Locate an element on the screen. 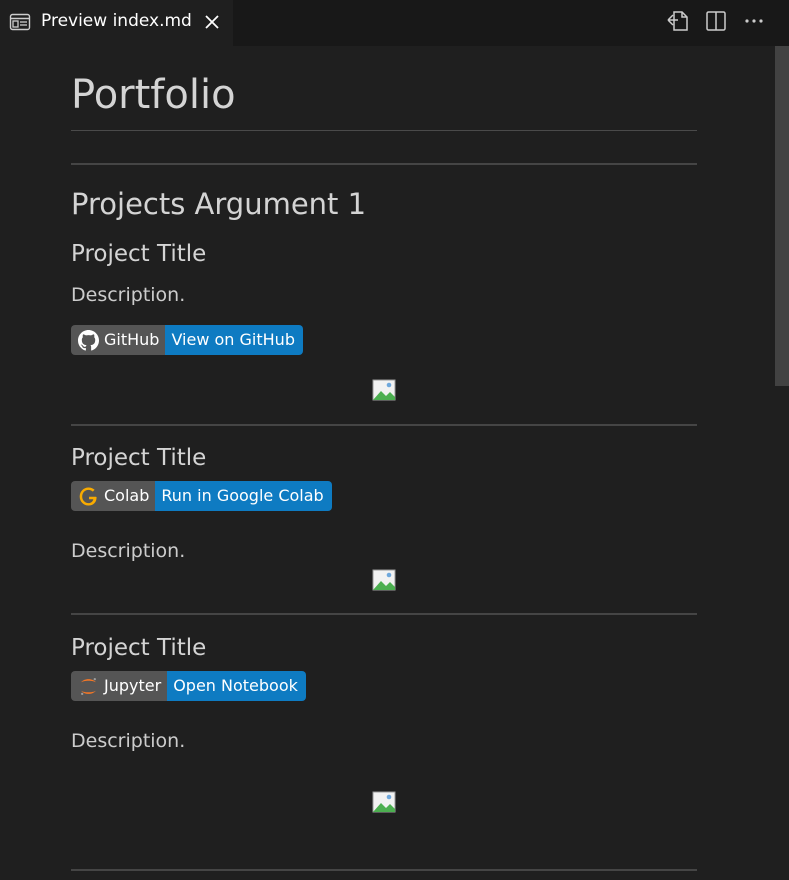  badge-value: Open Notebook is located at coordinates (236, 686).